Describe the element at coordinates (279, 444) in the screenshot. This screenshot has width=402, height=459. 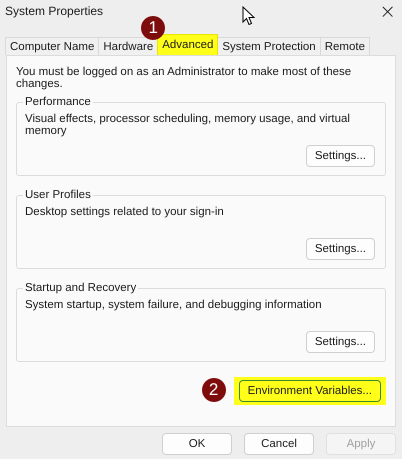
I see `dialog-button: Cancel` at that location.